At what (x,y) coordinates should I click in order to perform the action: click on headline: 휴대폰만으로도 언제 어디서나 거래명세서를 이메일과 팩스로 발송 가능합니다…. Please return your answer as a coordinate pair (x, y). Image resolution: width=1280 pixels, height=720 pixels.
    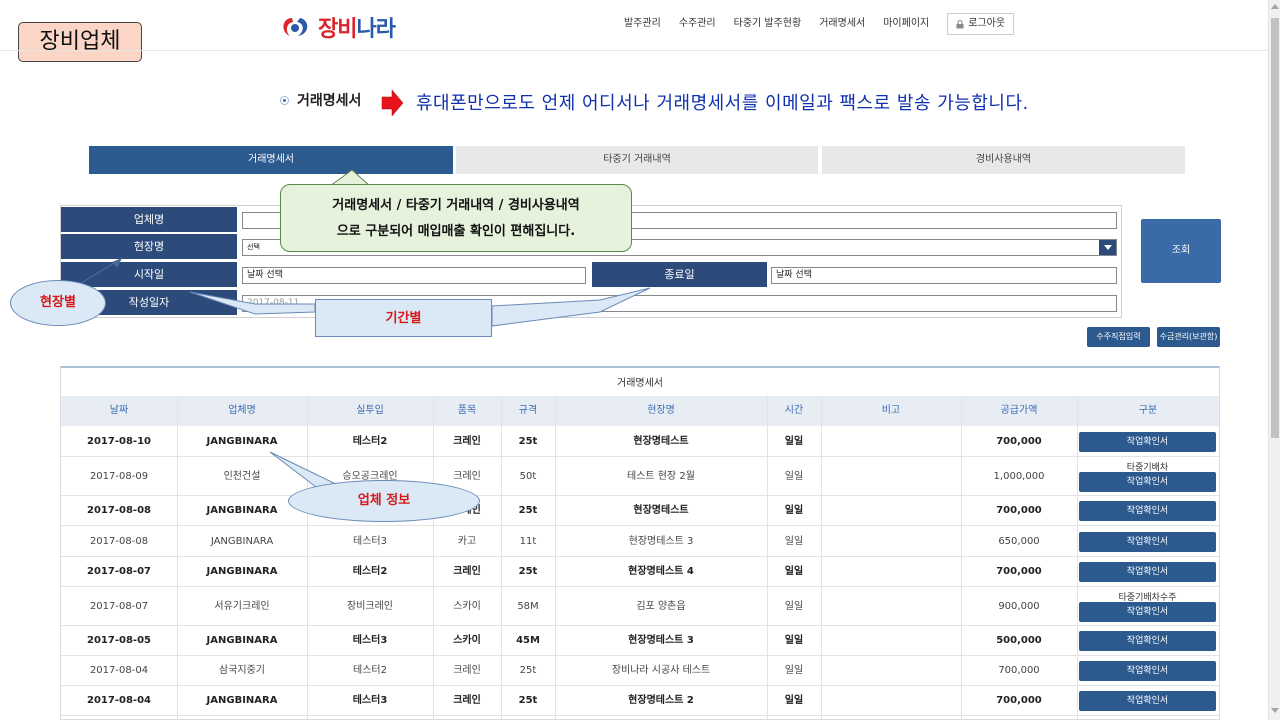
    Looking at the image, I should click on (722, 103).